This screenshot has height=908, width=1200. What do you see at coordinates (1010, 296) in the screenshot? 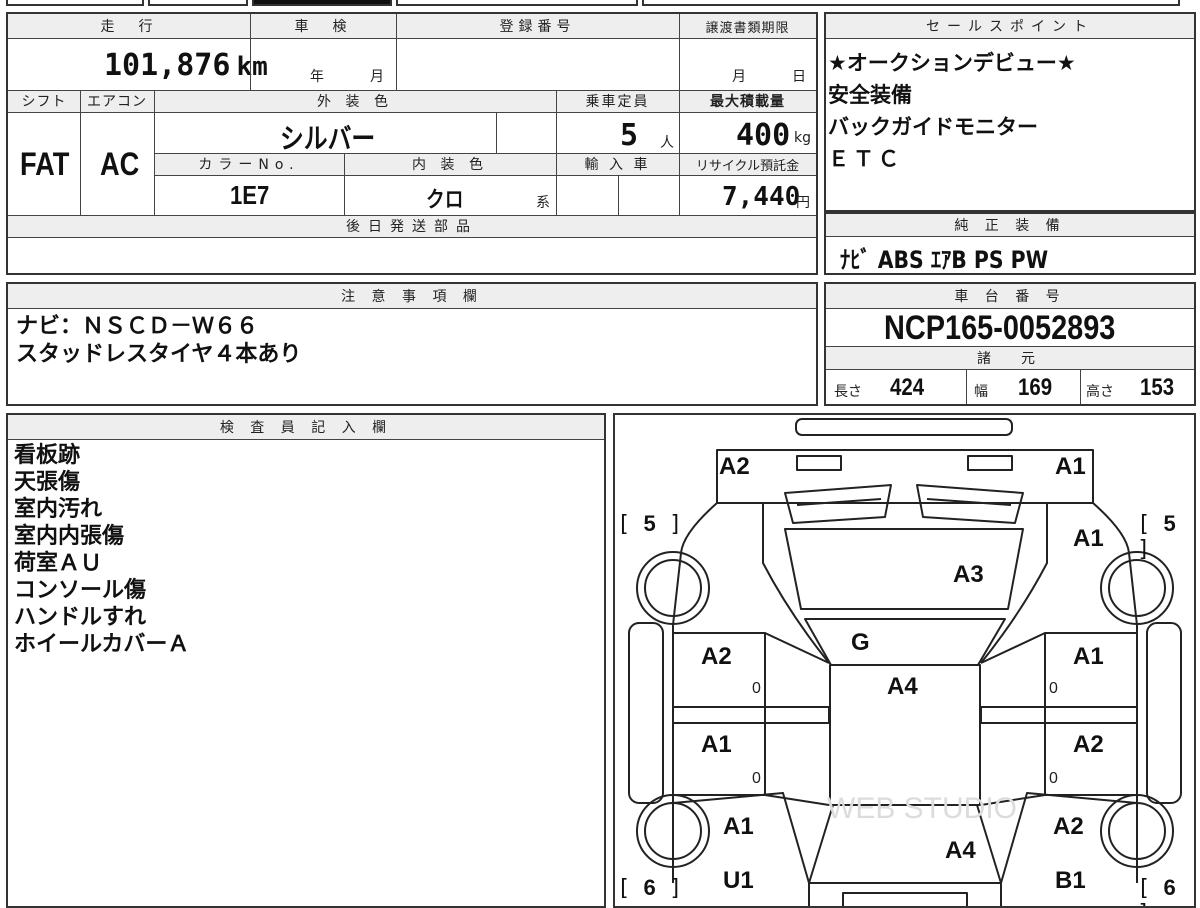
I see `chassis-header: 車 台 番 号` at bounding box center [1010, 296].